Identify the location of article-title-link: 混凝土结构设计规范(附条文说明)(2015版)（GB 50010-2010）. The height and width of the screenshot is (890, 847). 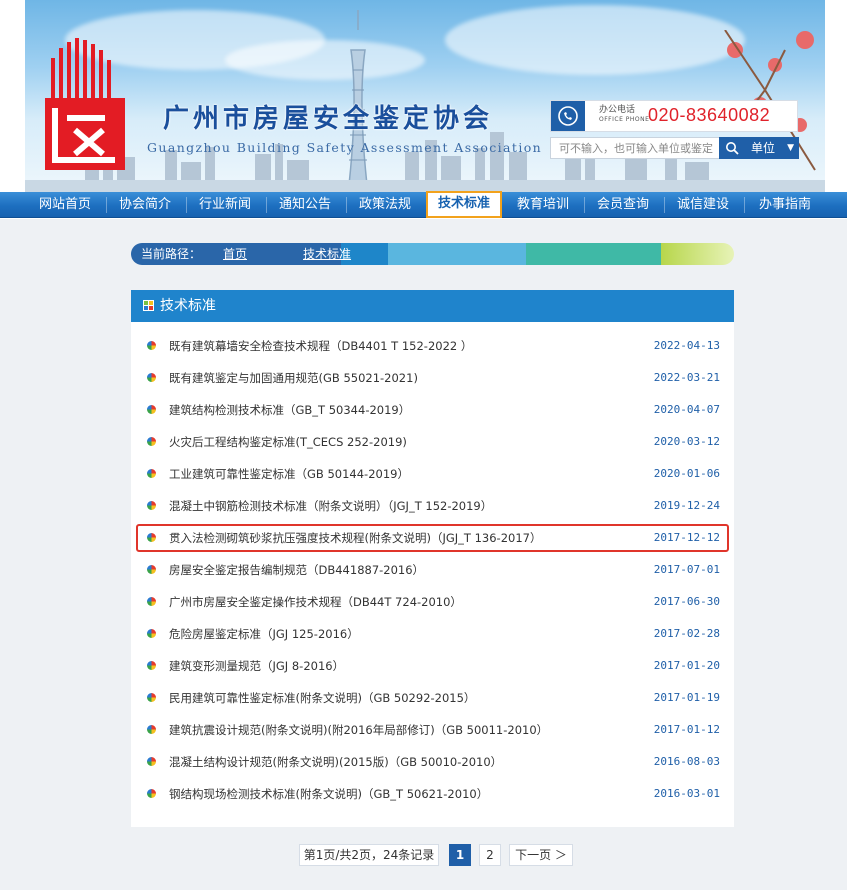
(335, 762).